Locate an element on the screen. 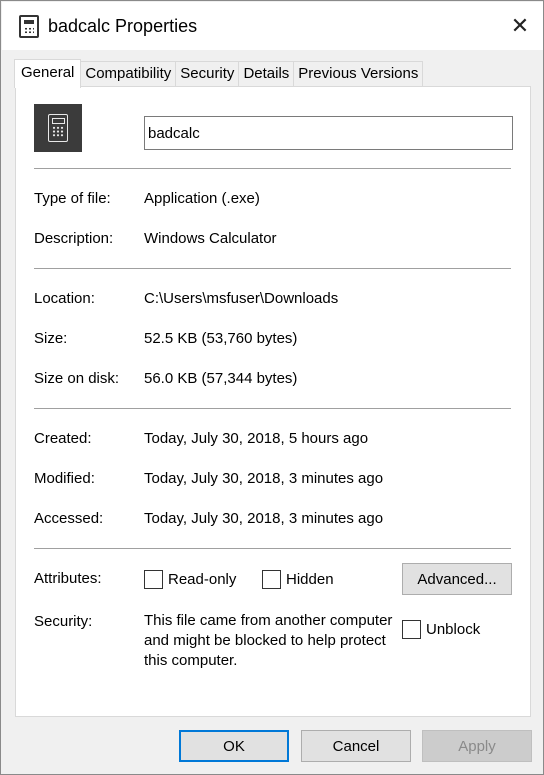 This screenshot has width=544, height=775. modified-label: Modified: is located at coordinates (64, 478).